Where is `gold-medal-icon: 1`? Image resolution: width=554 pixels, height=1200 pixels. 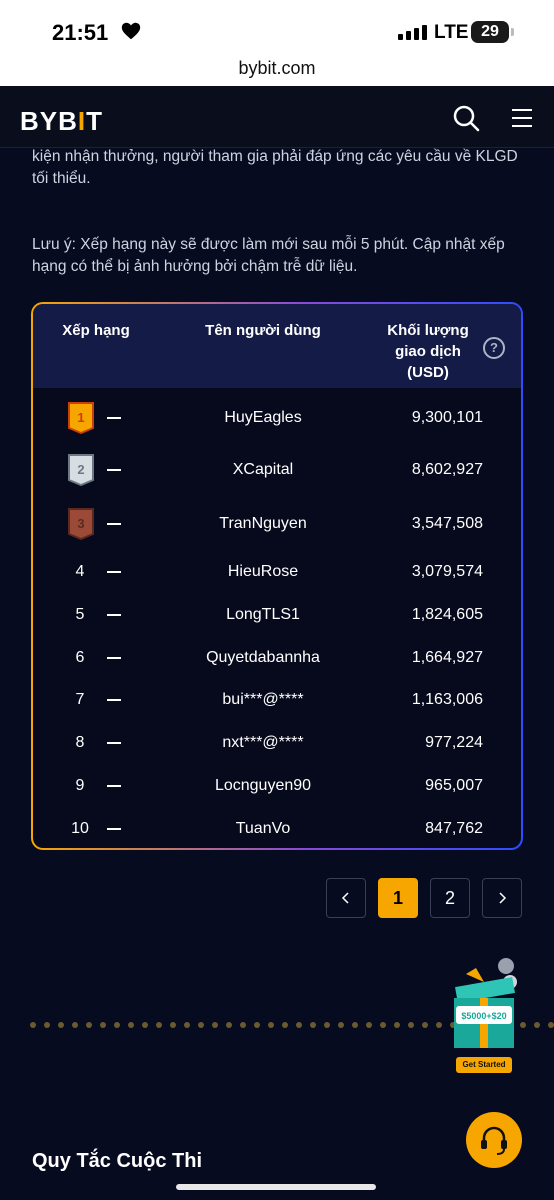 gold-medal-icon: 1 is located at coordinates (81, 418).